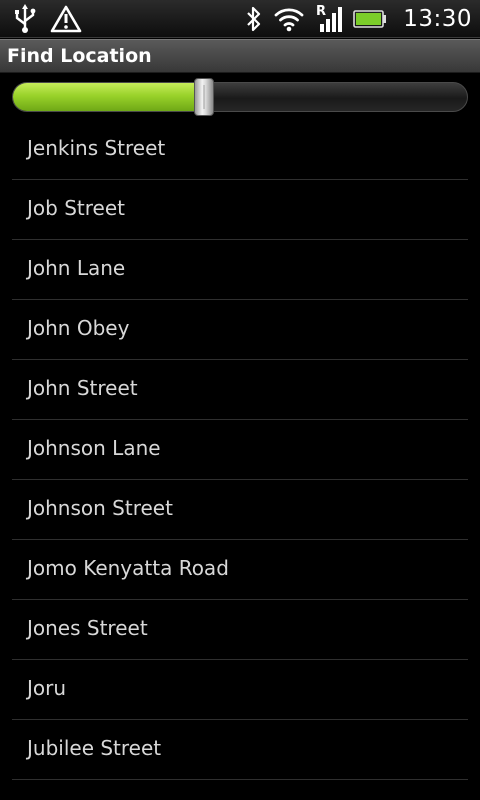  What do you see at coordinates (76, 268) in the screenshot?
I see `list-item-label: John Lane` at bounding box center [76, 268].